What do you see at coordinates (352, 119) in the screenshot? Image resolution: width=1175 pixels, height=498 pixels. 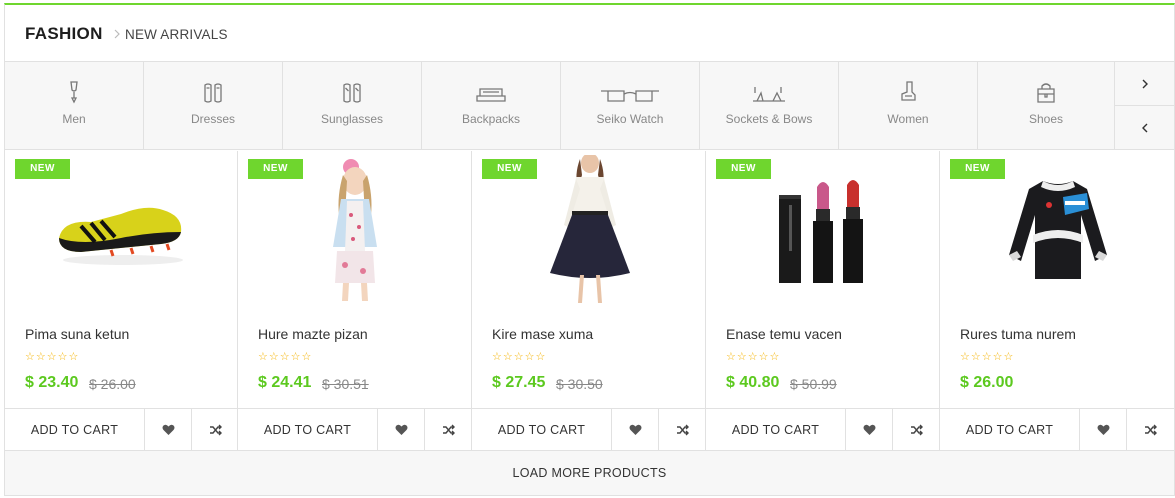 I see `category-label: Sunglasses` at bounding box center [352, 119].